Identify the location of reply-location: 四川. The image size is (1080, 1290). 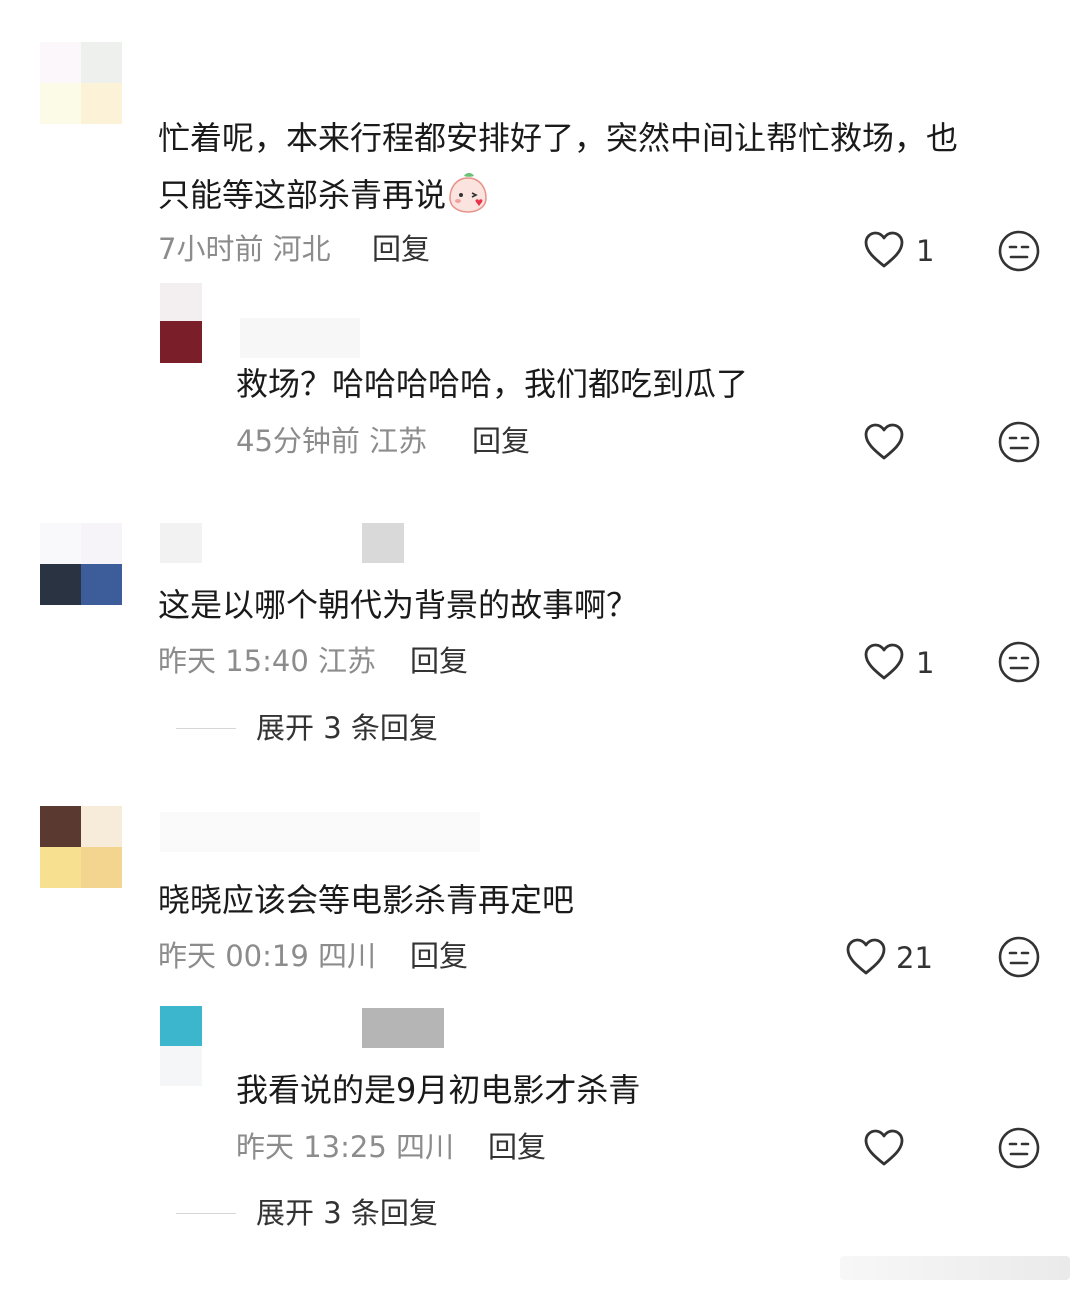
(425, 1147).